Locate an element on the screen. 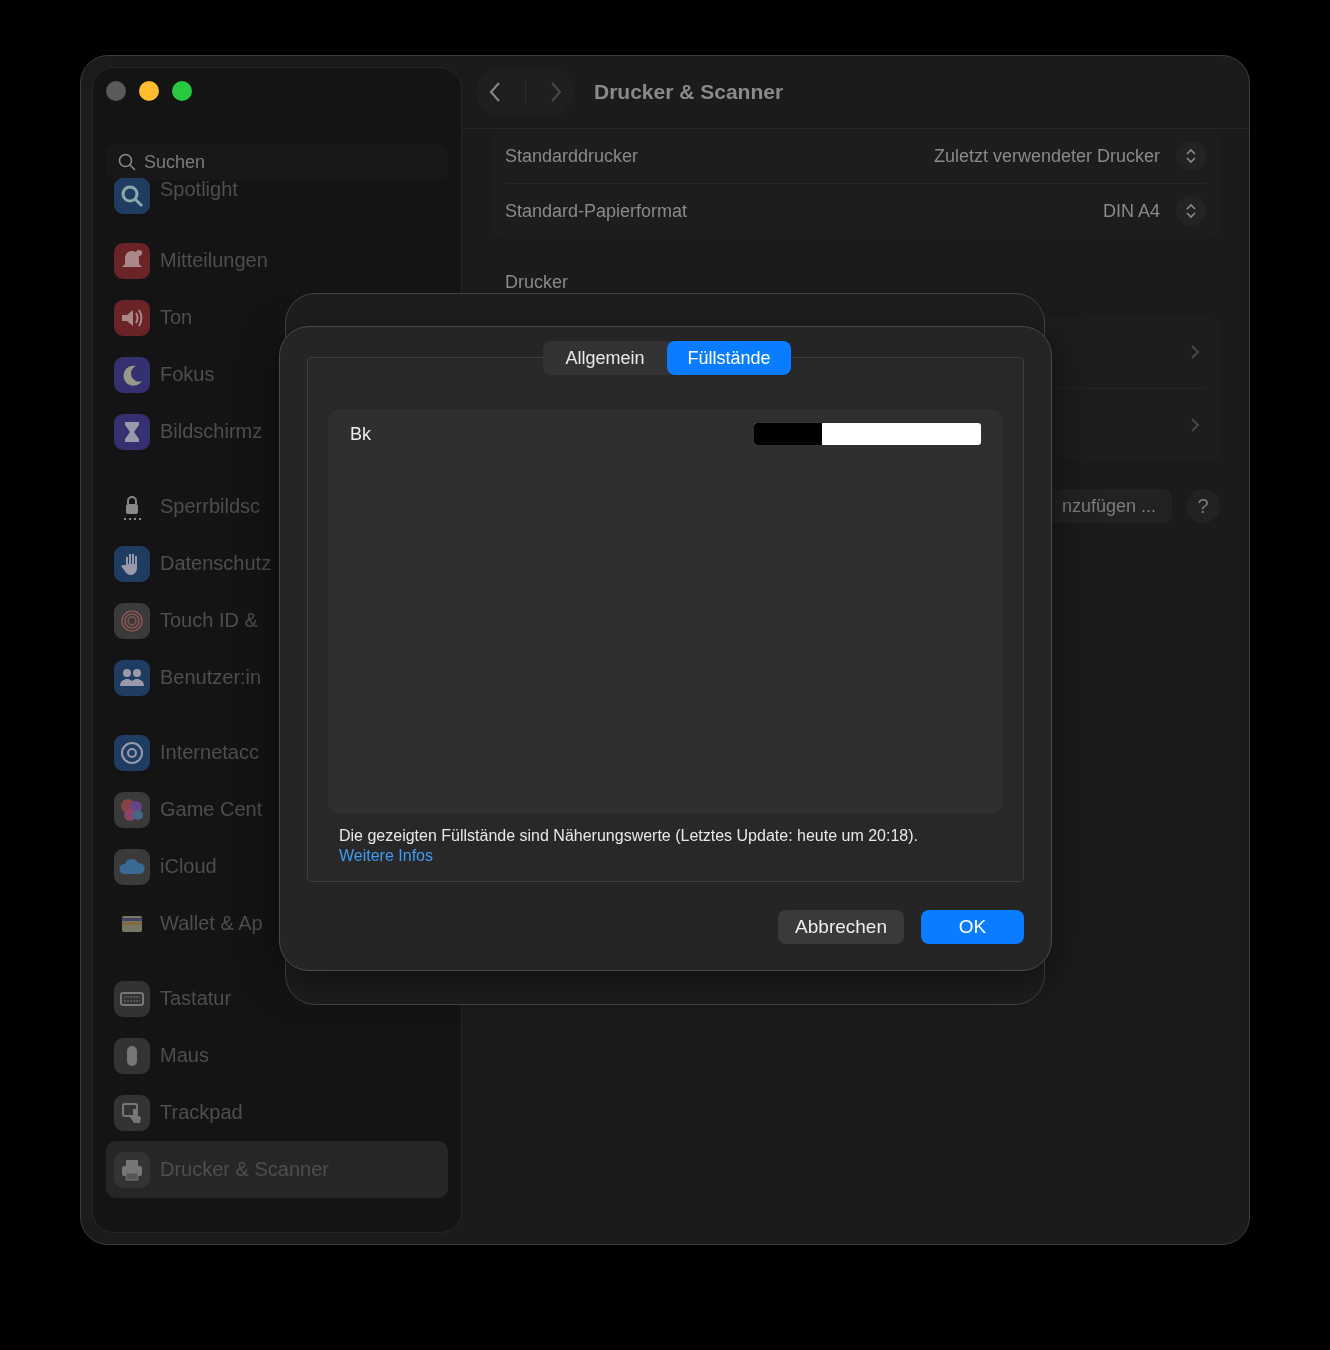  ok-button: OK is located at coordinates (972, 927).